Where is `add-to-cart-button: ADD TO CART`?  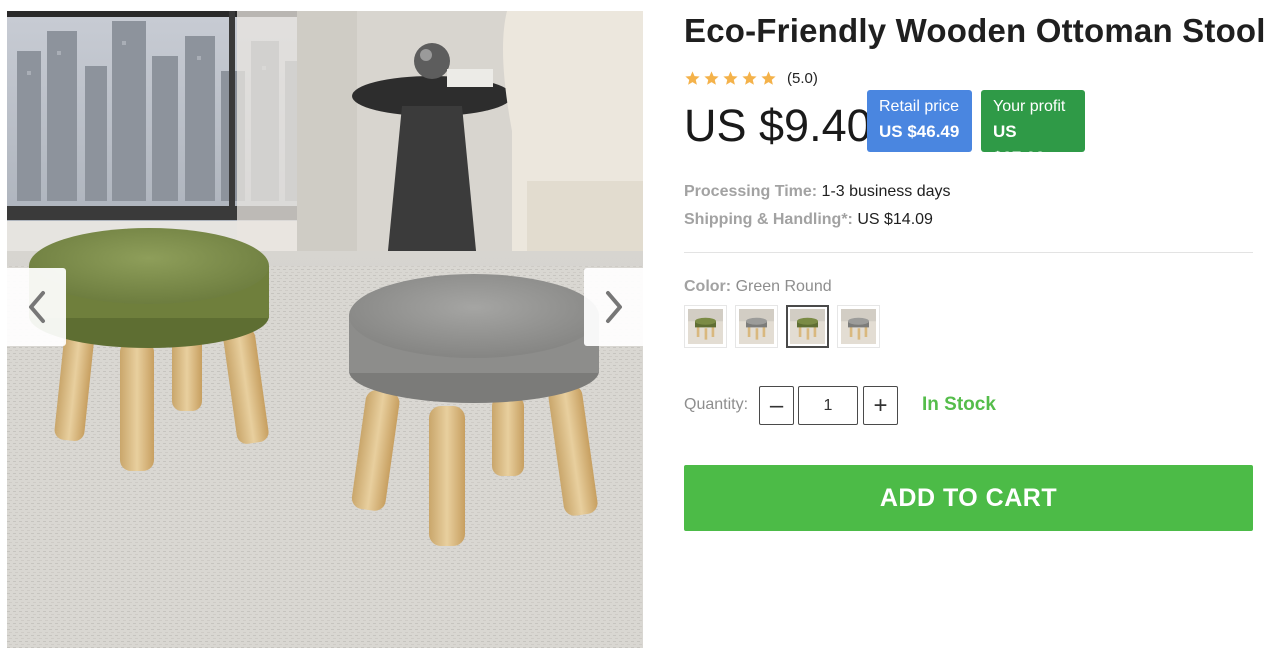 add-to-cart-button: ADD TO CART is located at coordinates (968, 498).